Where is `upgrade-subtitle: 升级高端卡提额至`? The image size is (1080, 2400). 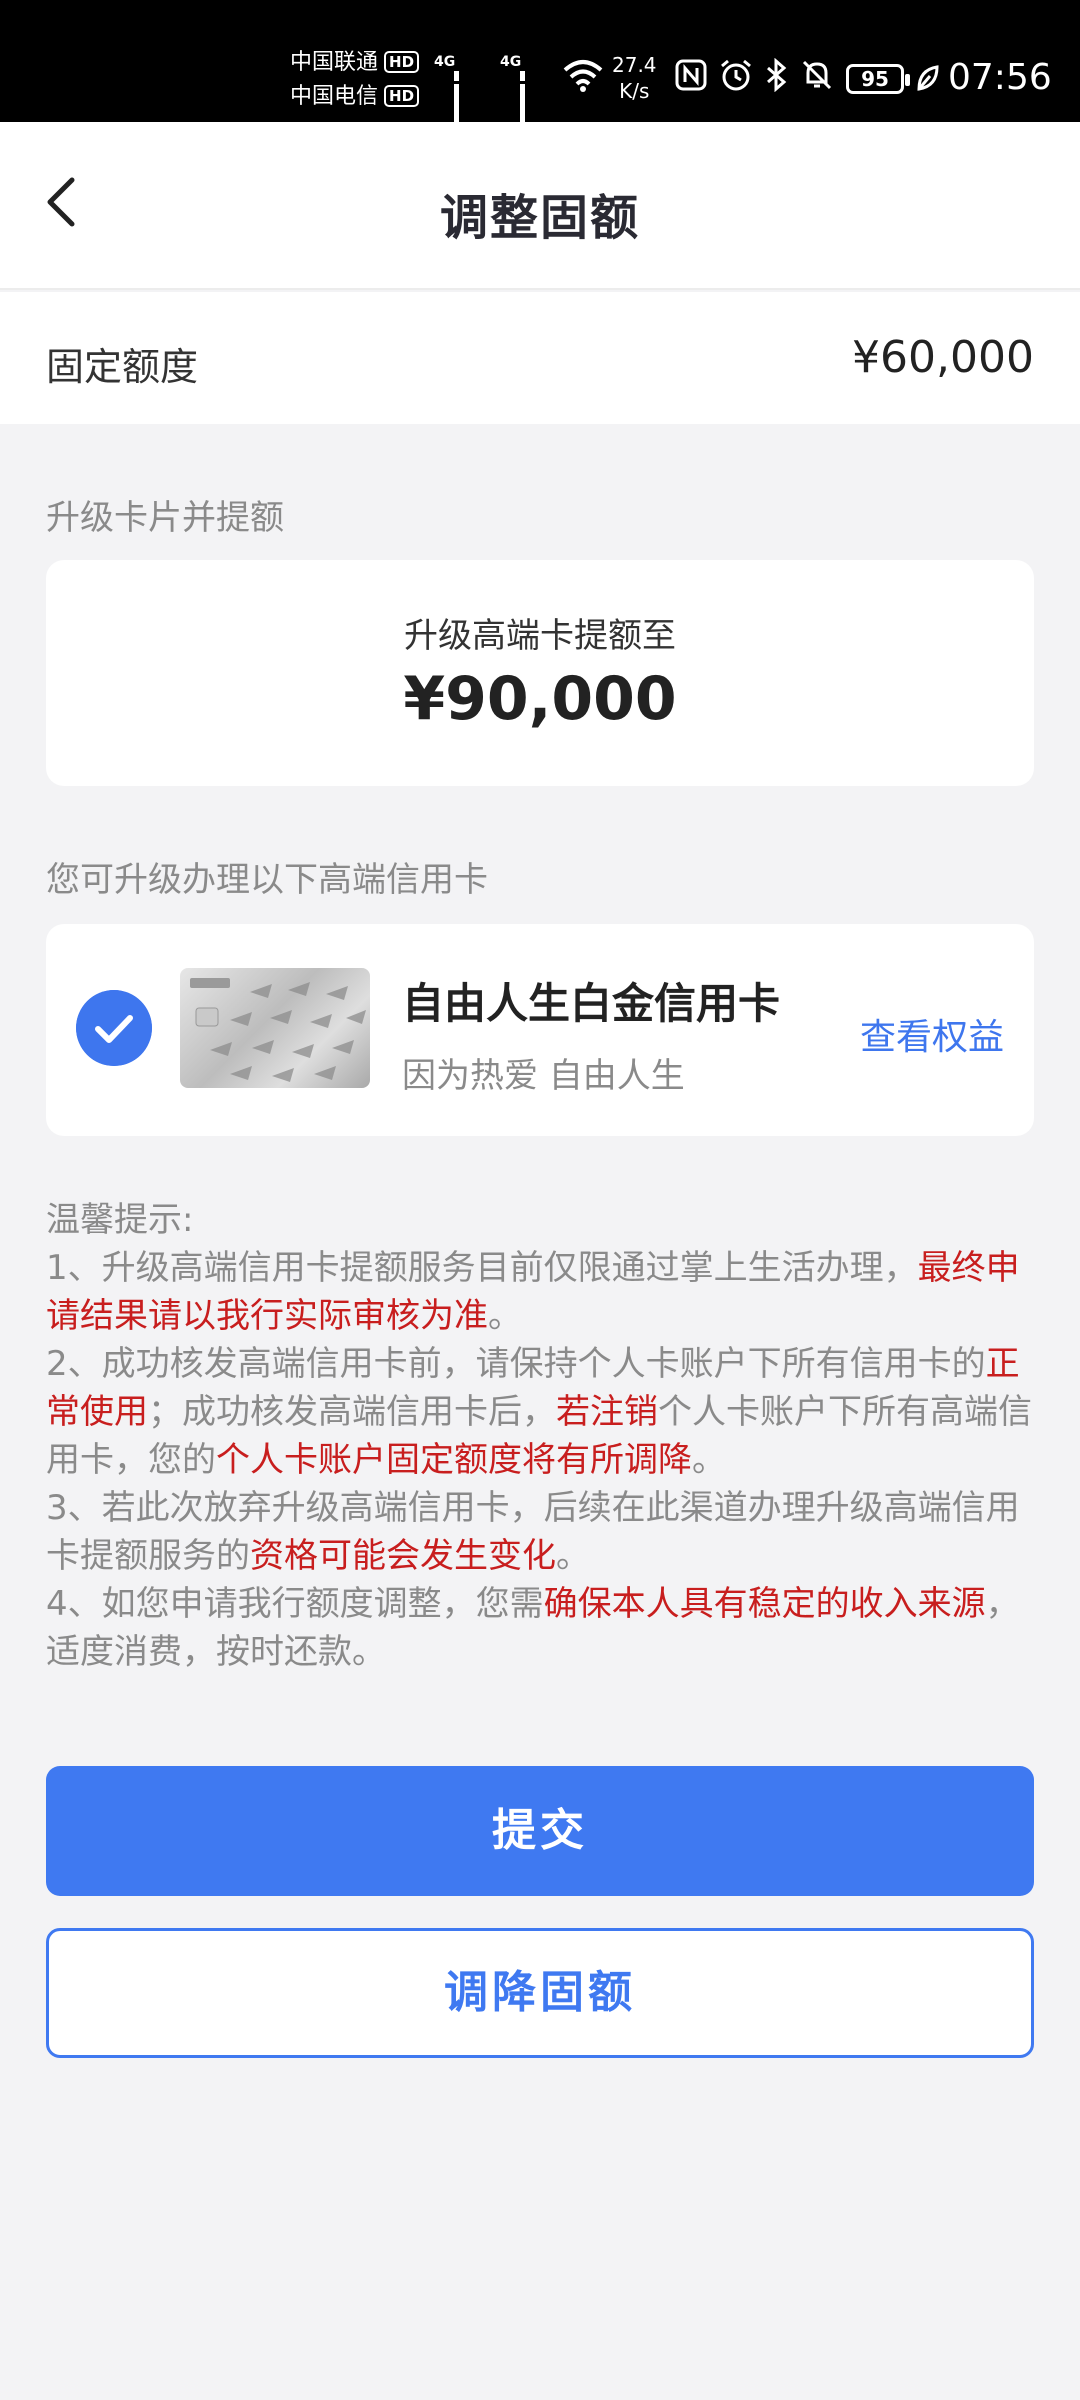 upgrade-subtitle: 升级高端卡提额至 is located at coordinates (540, 636).